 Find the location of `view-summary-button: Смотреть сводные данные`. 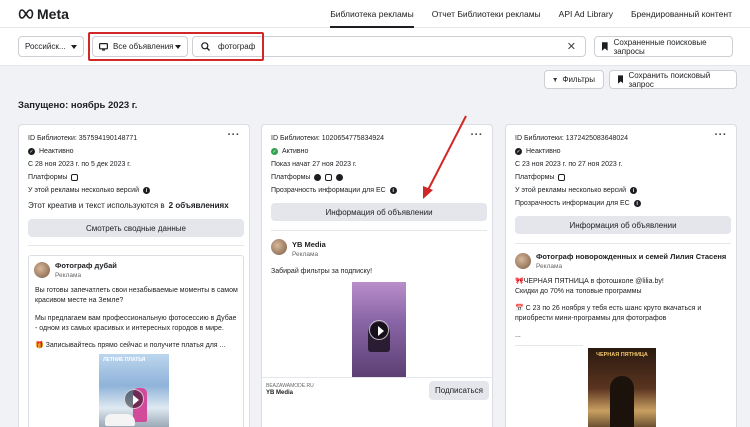

view-summary-button: Смотреть сводные данные is located at coordinates (136, 228).